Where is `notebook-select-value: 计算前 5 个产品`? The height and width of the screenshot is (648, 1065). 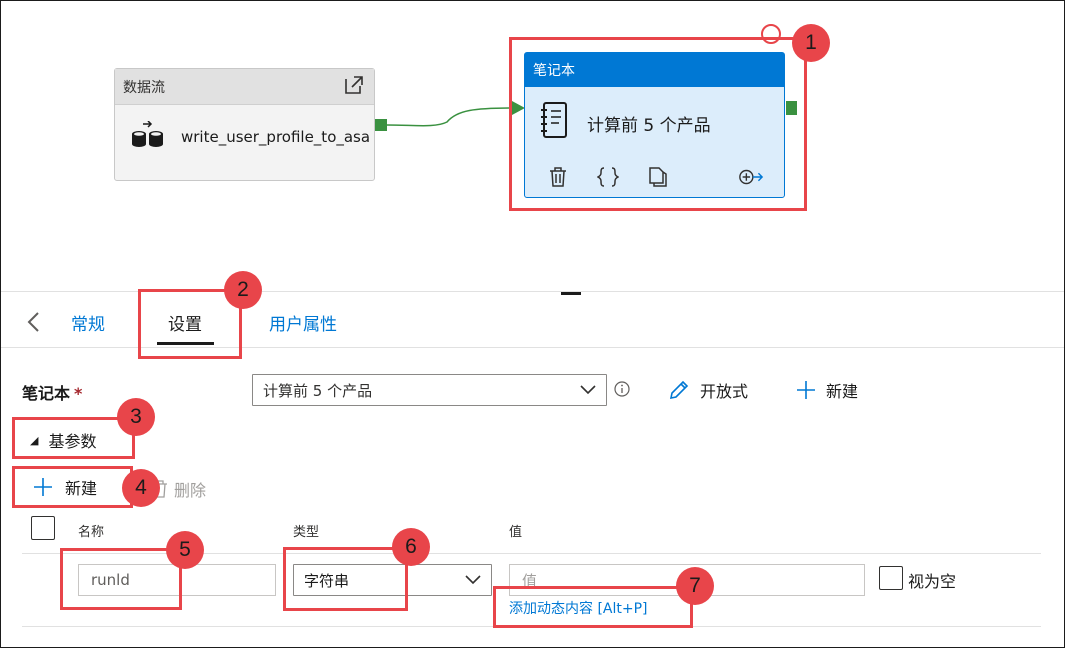
notebook-select-value: 计算前 5 个产品 is located at coordinates (318, 390).